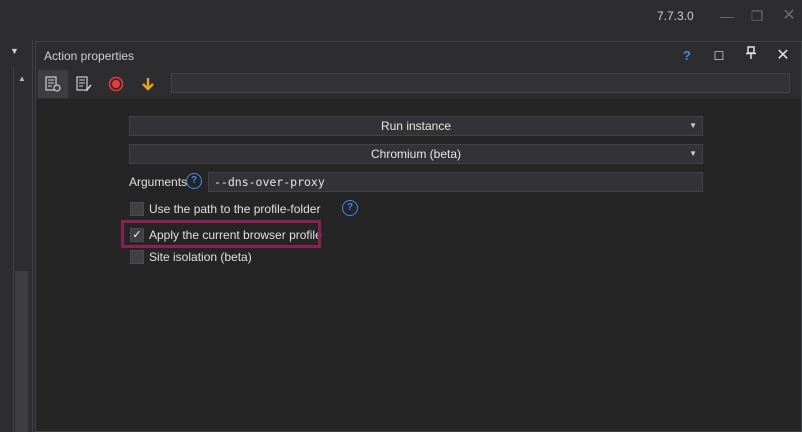 Image resolution: width=802 pixels, height=432 pixels. I want to click on browser-select-value: Chromium (beta), so click(416, 154).